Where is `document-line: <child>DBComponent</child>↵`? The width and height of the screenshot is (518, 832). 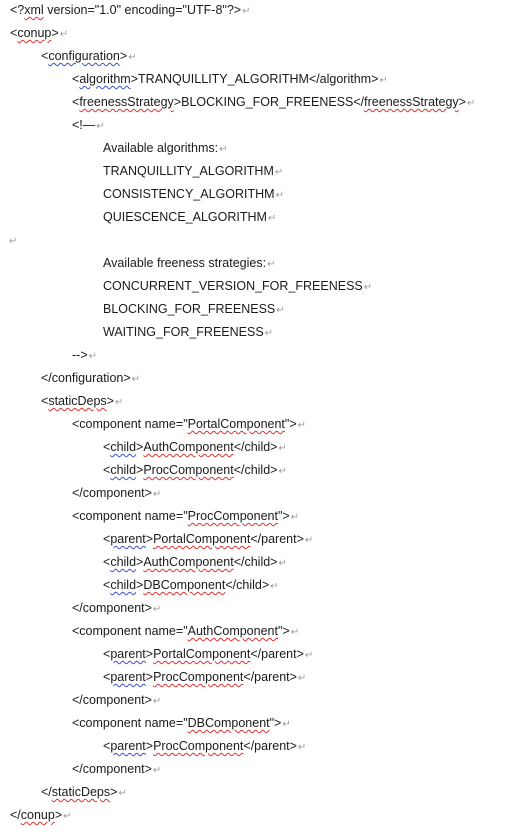
document-line: <child>DBComponent</child>↵ is located at coordinates (191, 585).